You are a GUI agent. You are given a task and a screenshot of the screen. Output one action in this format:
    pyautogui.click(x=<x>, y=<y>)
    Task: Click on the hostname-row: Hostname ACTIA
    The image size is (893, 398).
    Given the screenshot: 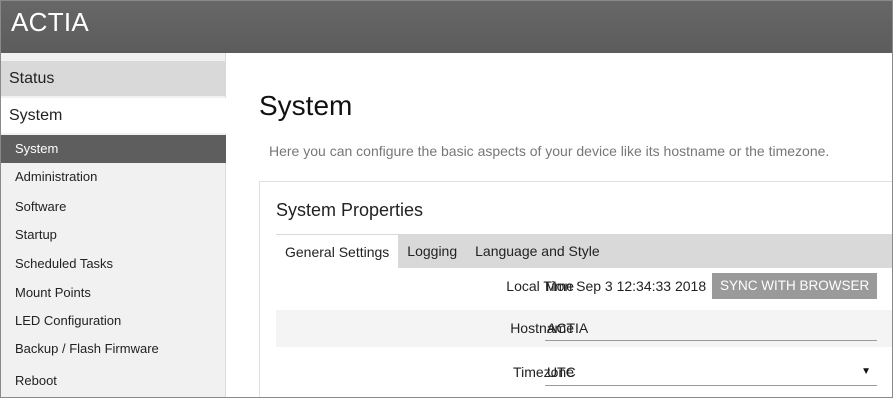 What is the action you would take?
    pyautogui.click(x=584, y=328)
    